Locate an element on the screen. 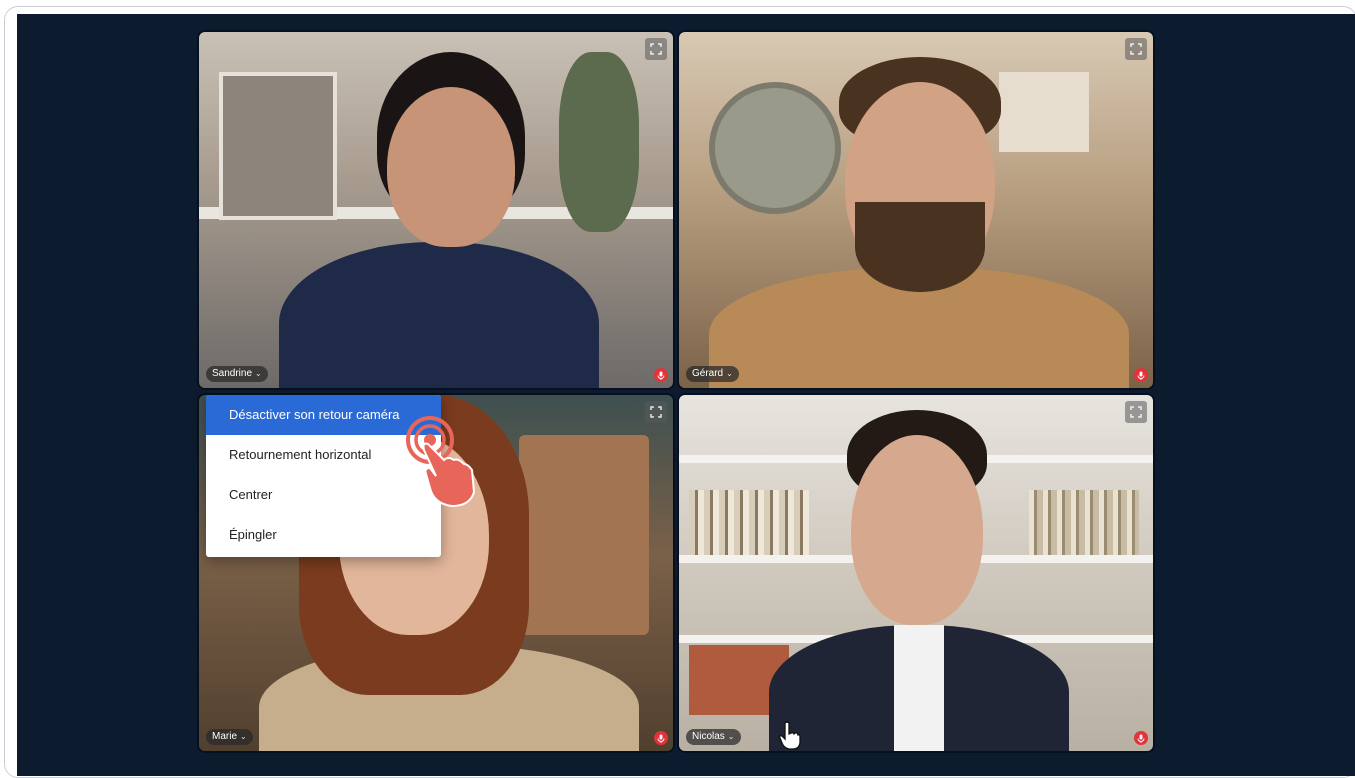 Image resolution: width=1355 pixels, height=778 pixels. participant-name-tag: Sandrine ⌄ is located at coordinates (237, 374).